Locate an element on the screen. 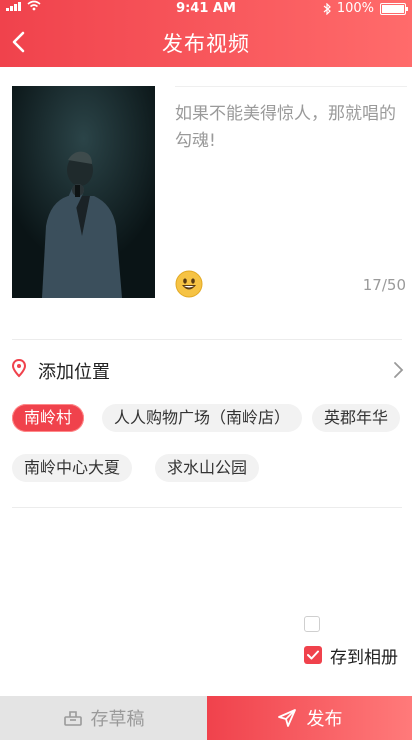  chevron-left-icon is located at coordinates (18, 42).